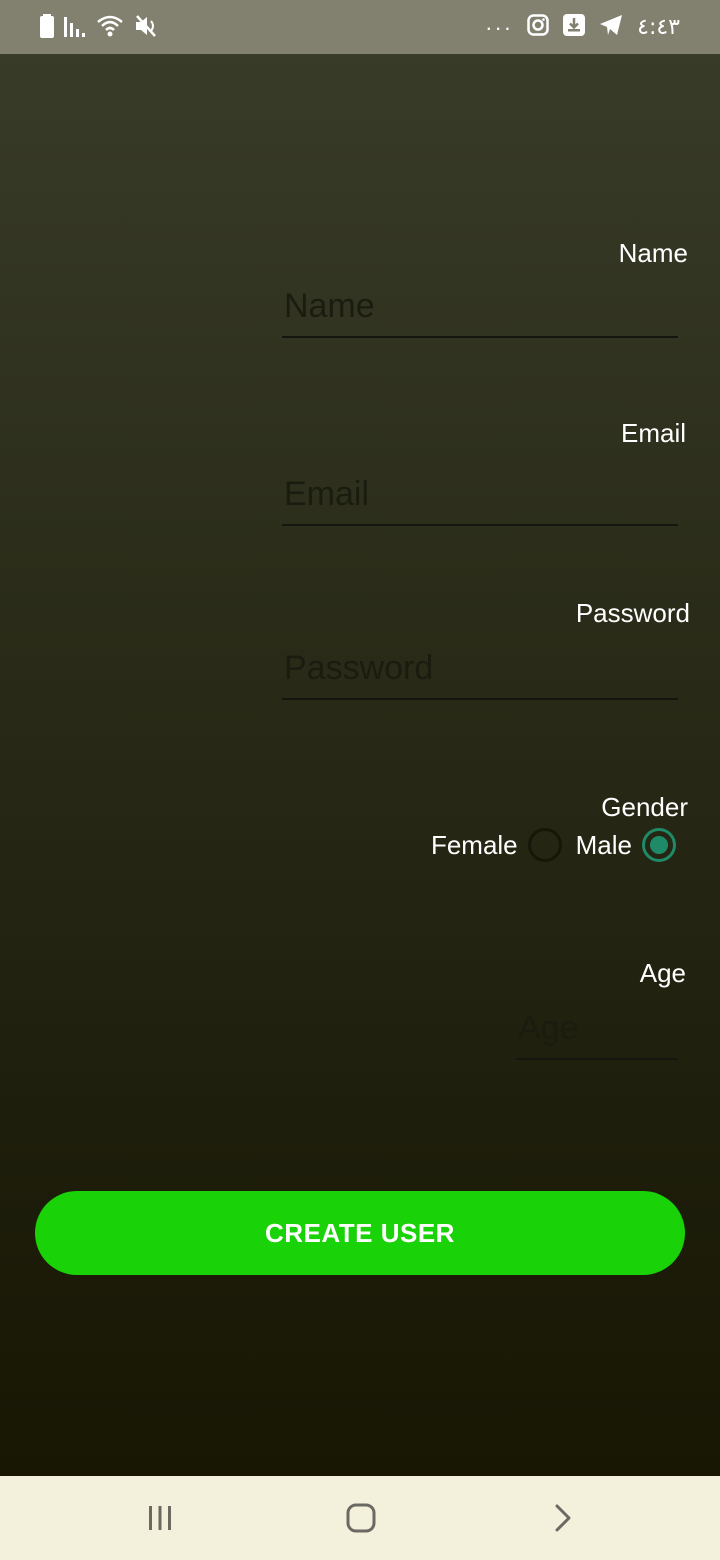  Describe the element at coordinates (75, 28) in the screenshot. I see `signal-icon` at that location.